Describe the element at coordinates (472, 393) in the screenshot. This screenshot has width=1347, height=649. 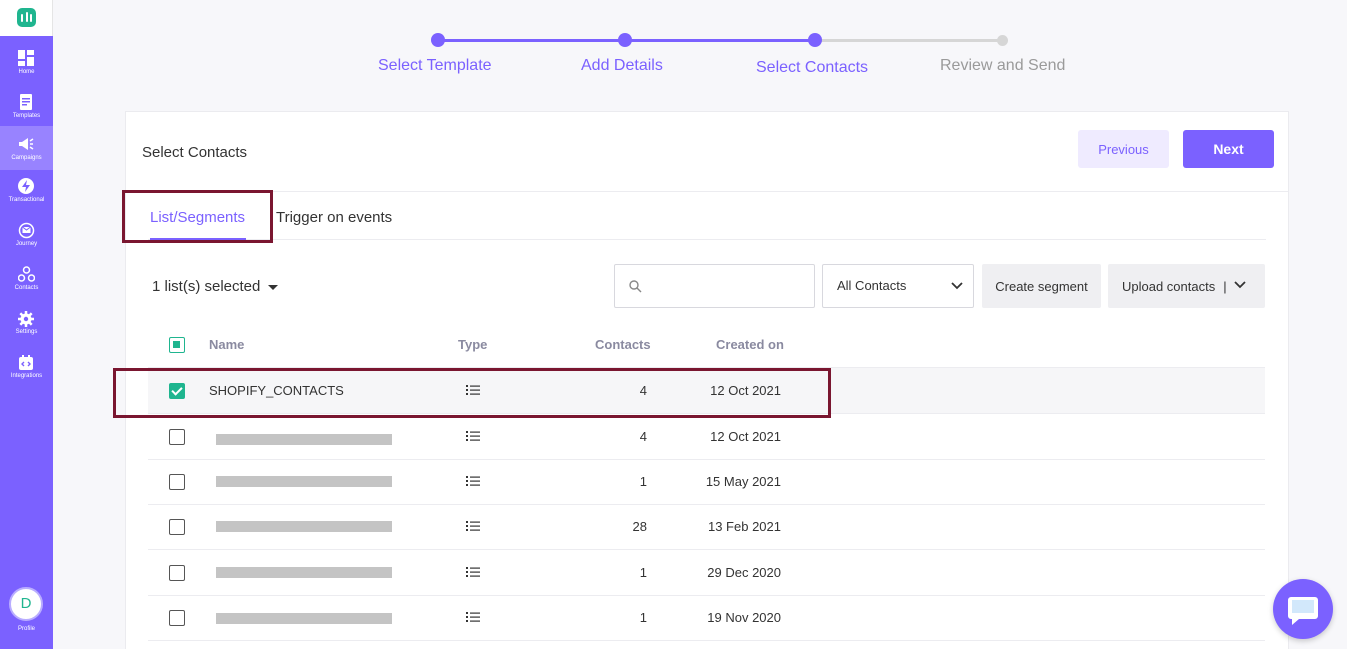
I see `annotation-highlight-row` at that location.